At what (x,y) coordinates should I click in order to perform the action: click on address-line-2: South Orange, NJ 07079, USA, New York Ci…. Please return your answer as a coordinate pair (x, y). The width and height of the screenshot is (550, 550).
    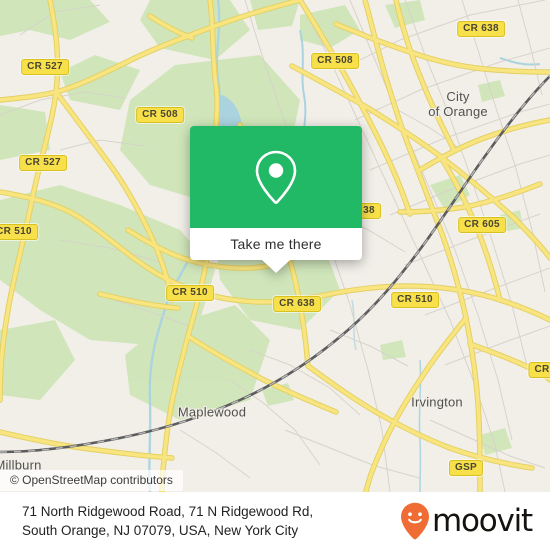
    Looking at the image, I should click on (160, 530).